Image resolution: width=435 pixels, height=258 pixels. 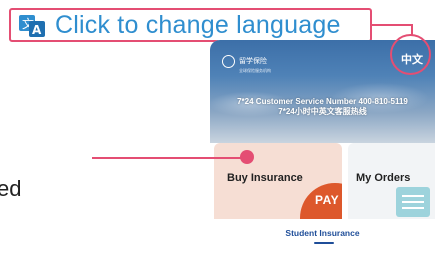 What do you see at coordinates (253, 61) in the screenshot?
I see `brand-name: 留学保险` at bounding box center [253, 61].